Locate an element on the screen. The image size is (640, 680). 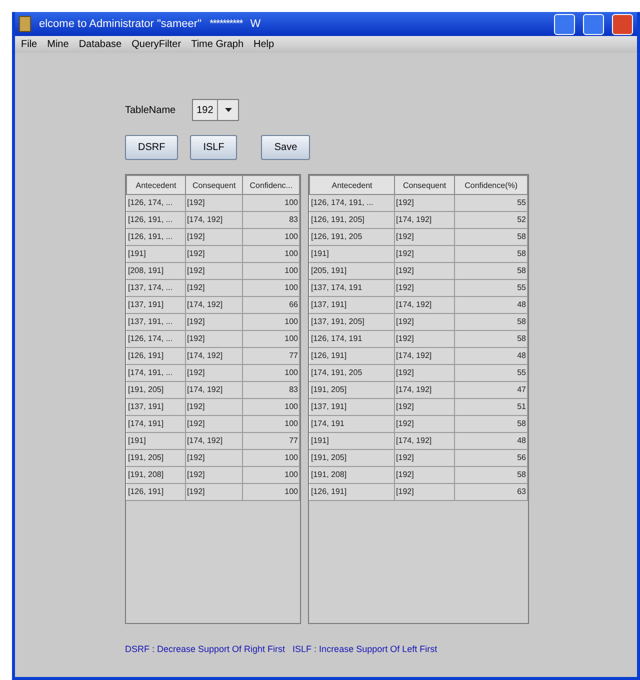
close-button is located at coordinates (622, 24).